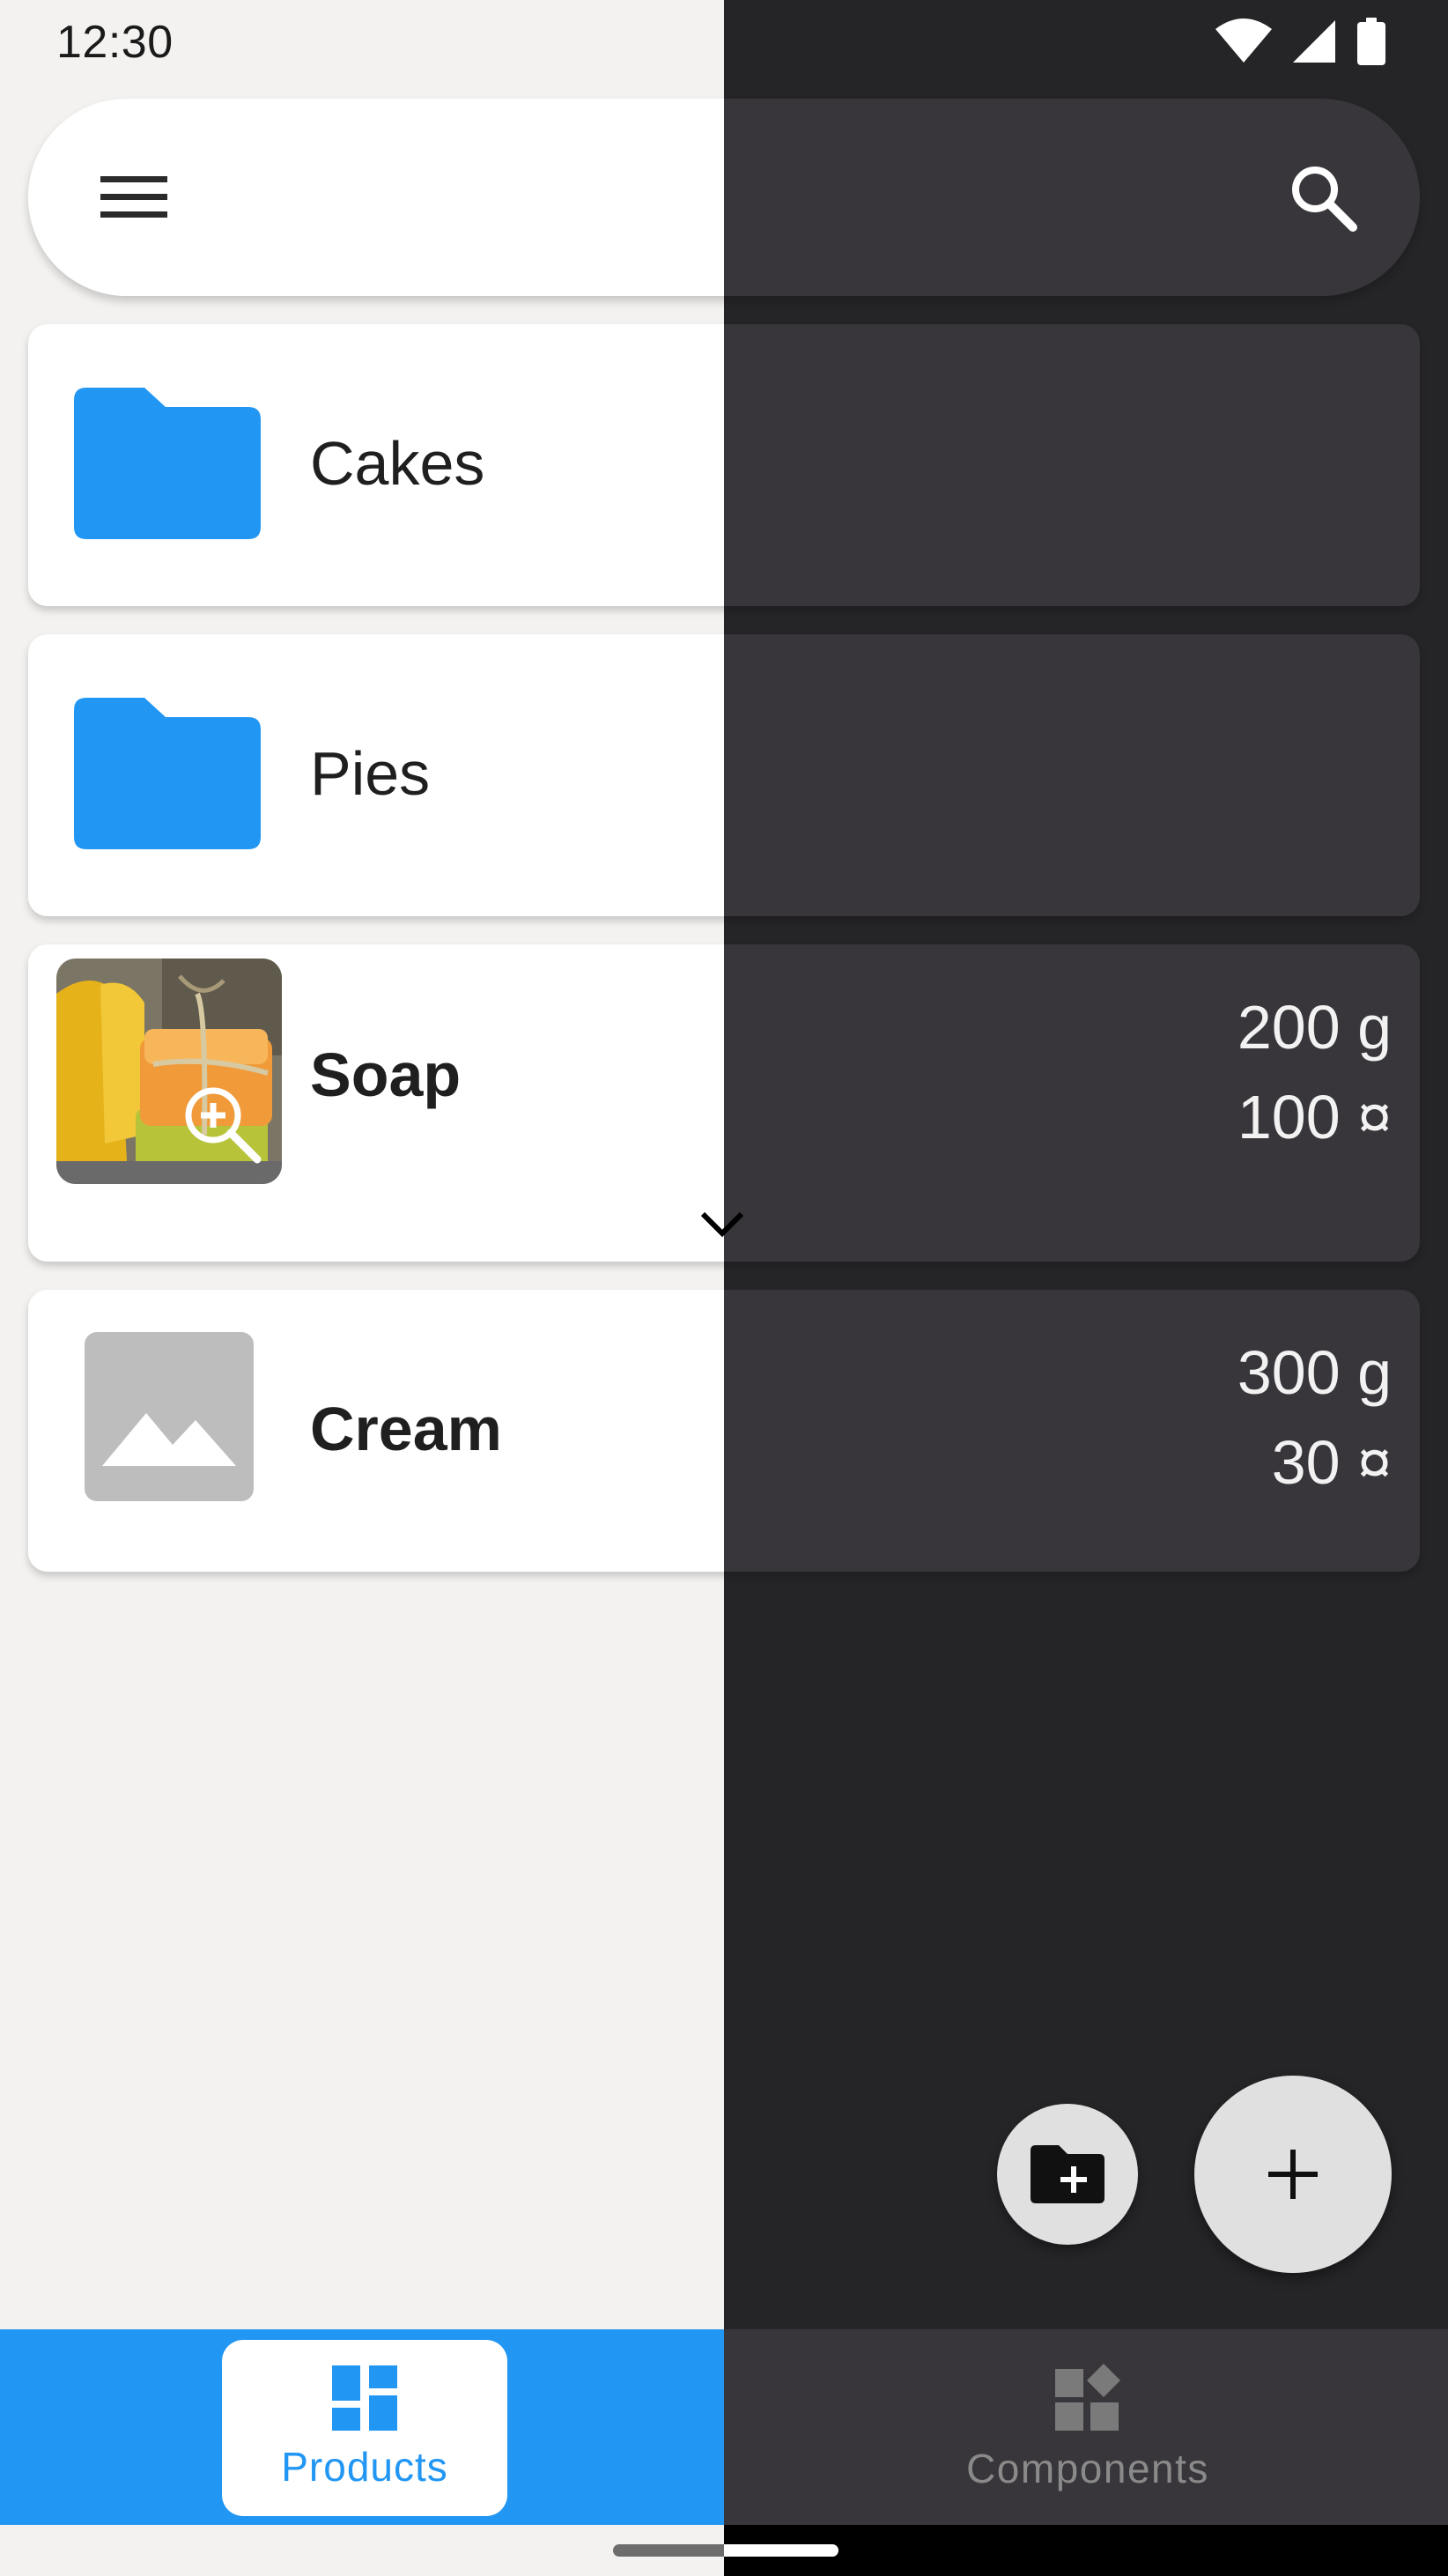 This screenshot has height=2576, width=1448. Describe the element at coordinates (724, 775) in the screenshot. I see `folder-card-pies: Pies` at that location.